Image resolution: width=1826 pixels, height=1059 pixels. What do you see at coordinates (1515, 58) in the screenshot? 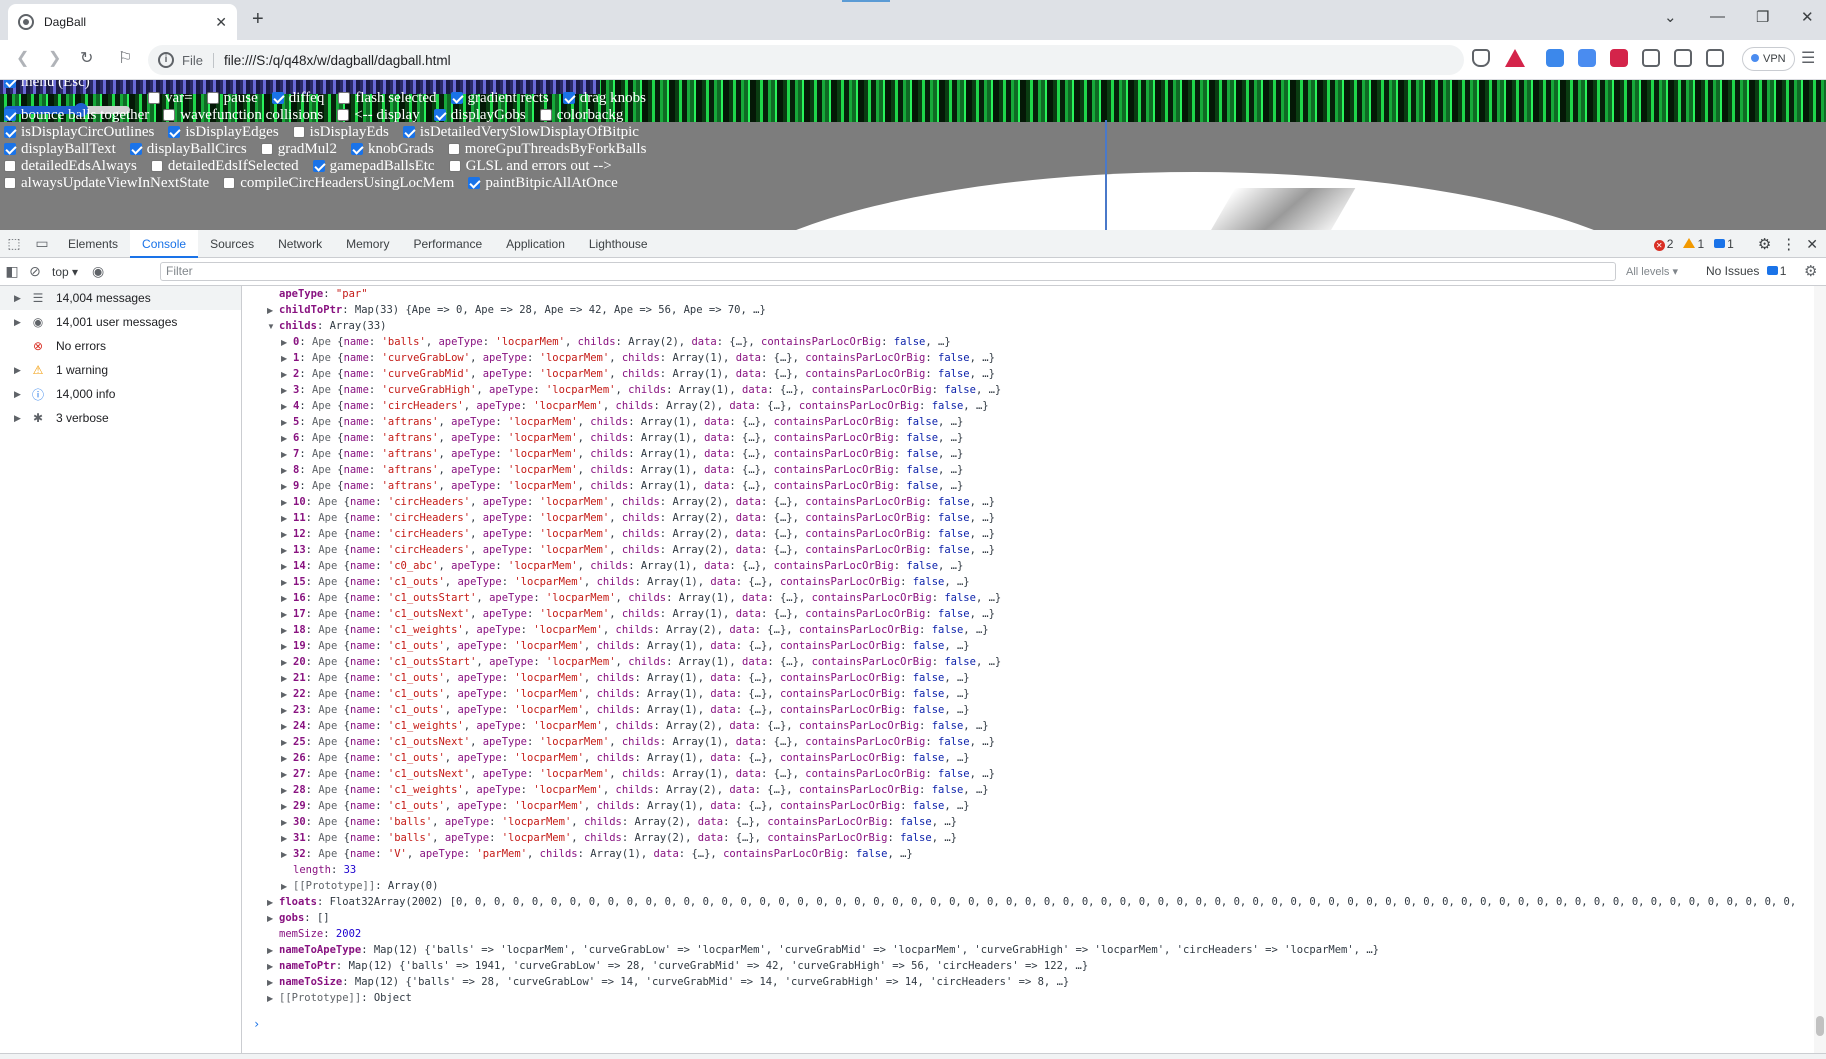
I see `brave-rewards-icon` at bounding box center [1515, 58].